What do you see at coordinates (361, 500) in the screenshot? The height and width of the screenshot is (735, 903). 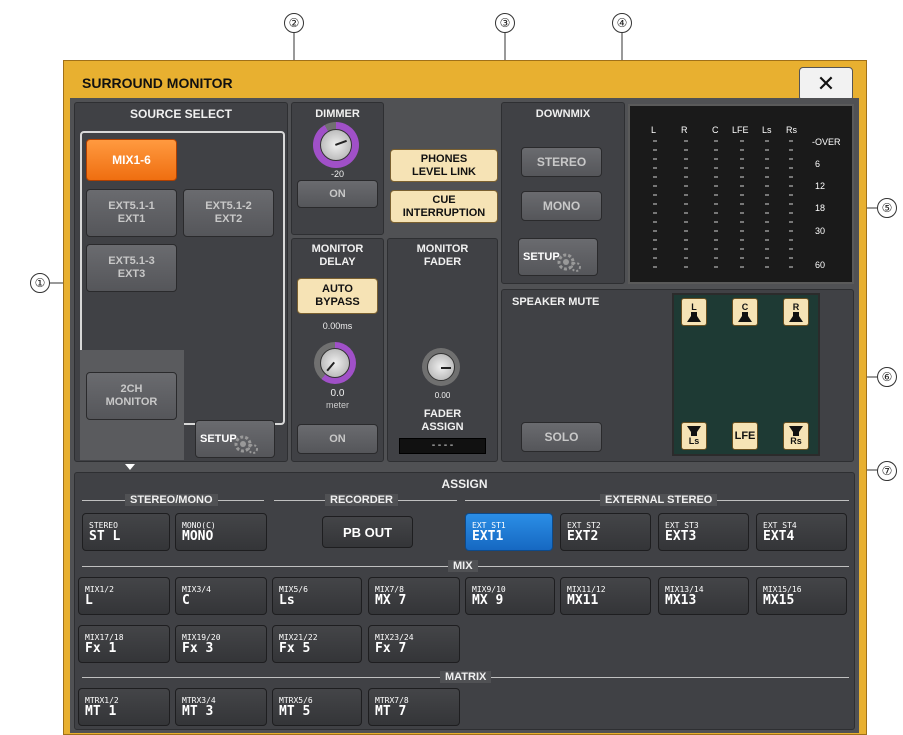 I see `group-recorder: RECORDER` at bounding box center [361, 500].